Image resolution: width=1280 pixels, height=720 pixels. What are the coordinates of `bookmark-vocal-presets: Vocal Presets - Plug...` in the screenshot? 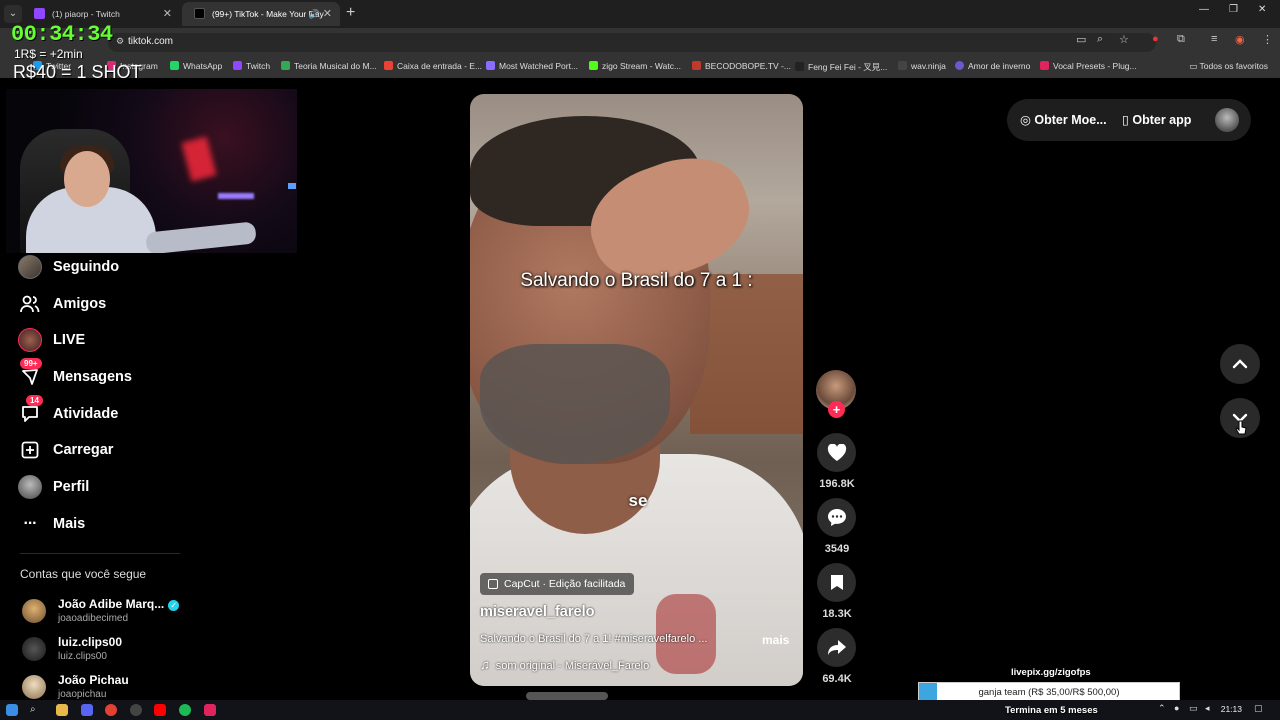 It's located at (1088, 66).